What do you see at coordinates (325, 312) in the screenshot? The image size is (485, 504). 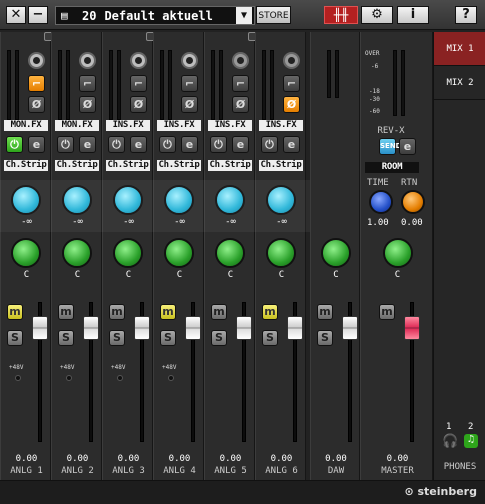 I see `daw-mute-button: m` at bounding box center [325, 312].